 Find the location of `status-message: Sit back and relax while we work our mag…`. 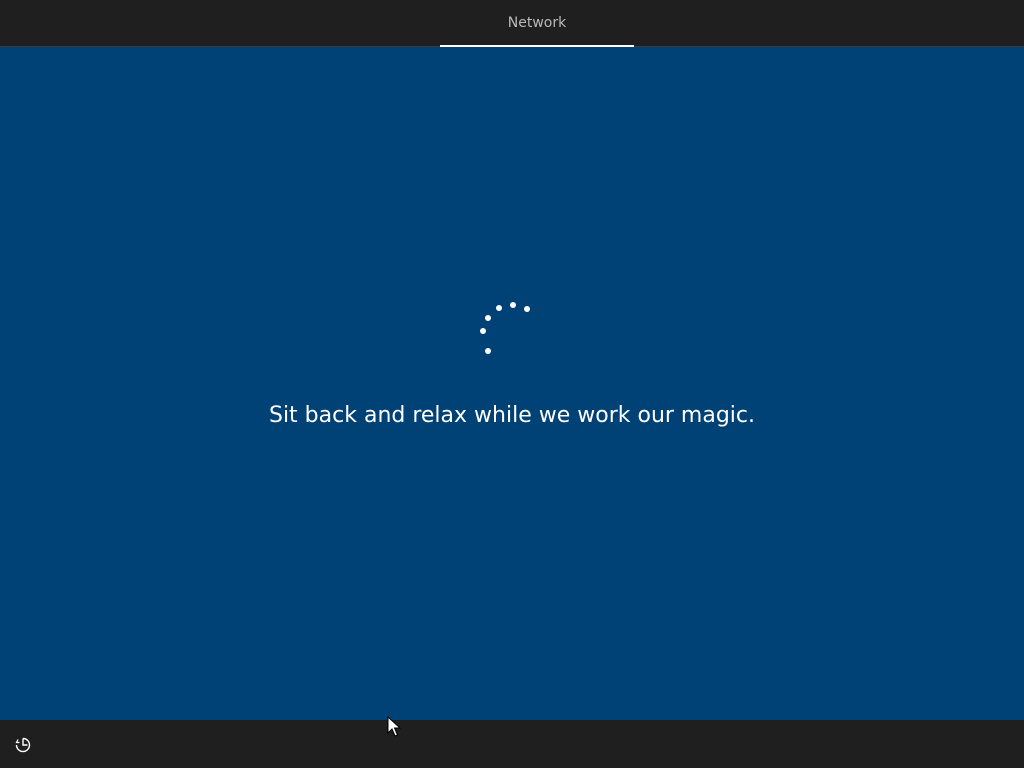

status-message: Sit back and relax while we work our mag… is located at coordinates (512, 415).